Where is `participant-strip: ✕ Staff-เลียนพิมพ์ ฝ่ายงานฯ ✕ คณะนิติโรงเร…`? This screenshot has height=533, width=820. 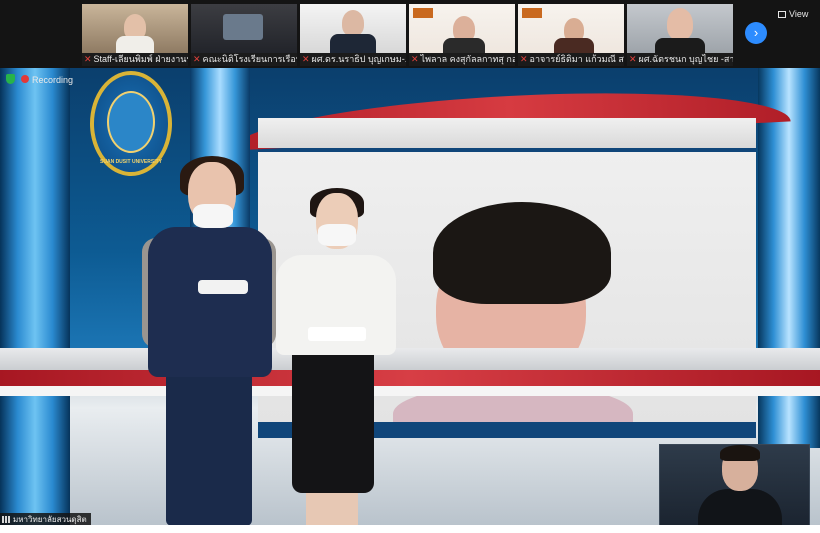 participant-strip: ✕ Staff-เลียนพิมพ์ ฝ่ายงานฯ ✕ คณะนิติโรงเร… is located at coordinates (410, 34).